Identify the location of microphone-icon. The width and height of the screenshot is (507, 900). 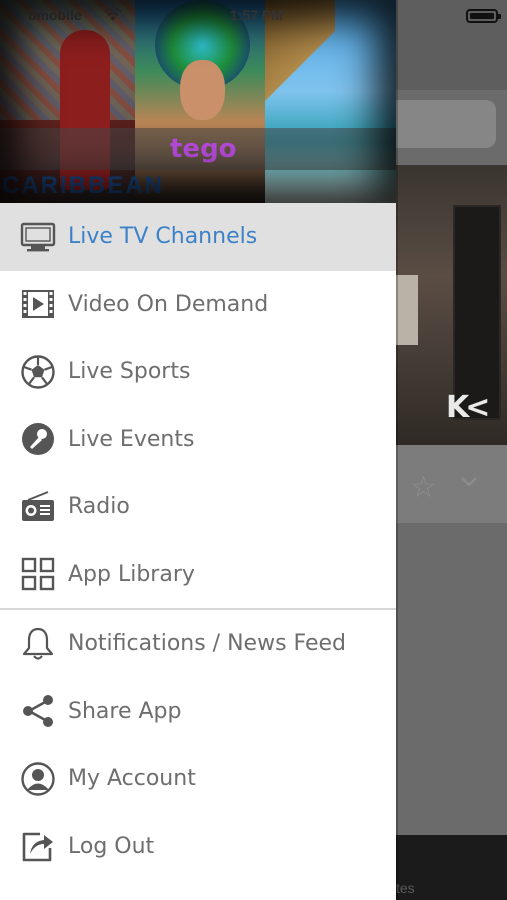
(38, 439).